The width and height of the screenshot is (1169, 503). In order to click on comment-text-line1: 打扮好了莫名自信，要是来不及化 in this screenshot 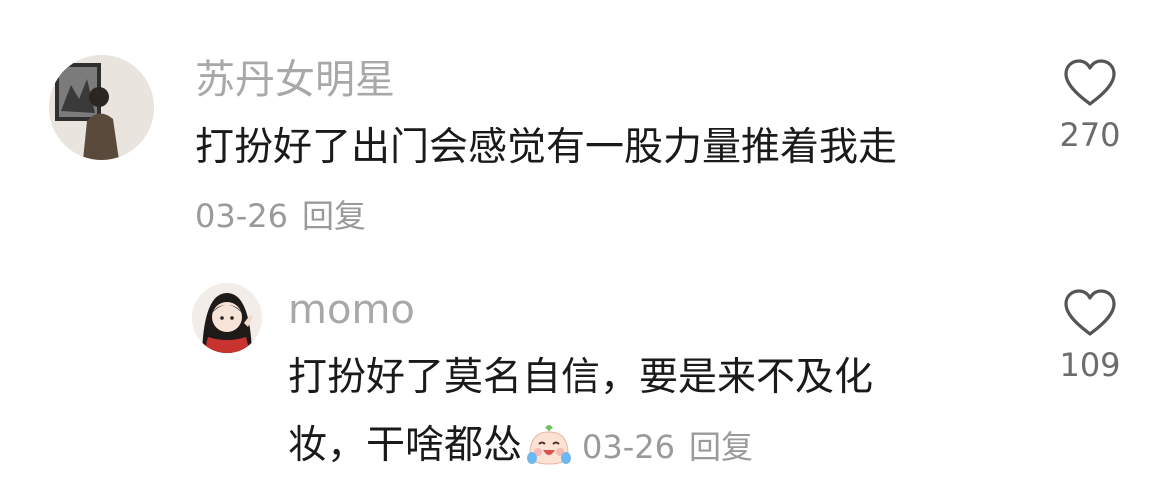, I will do `click(581, 377)`.